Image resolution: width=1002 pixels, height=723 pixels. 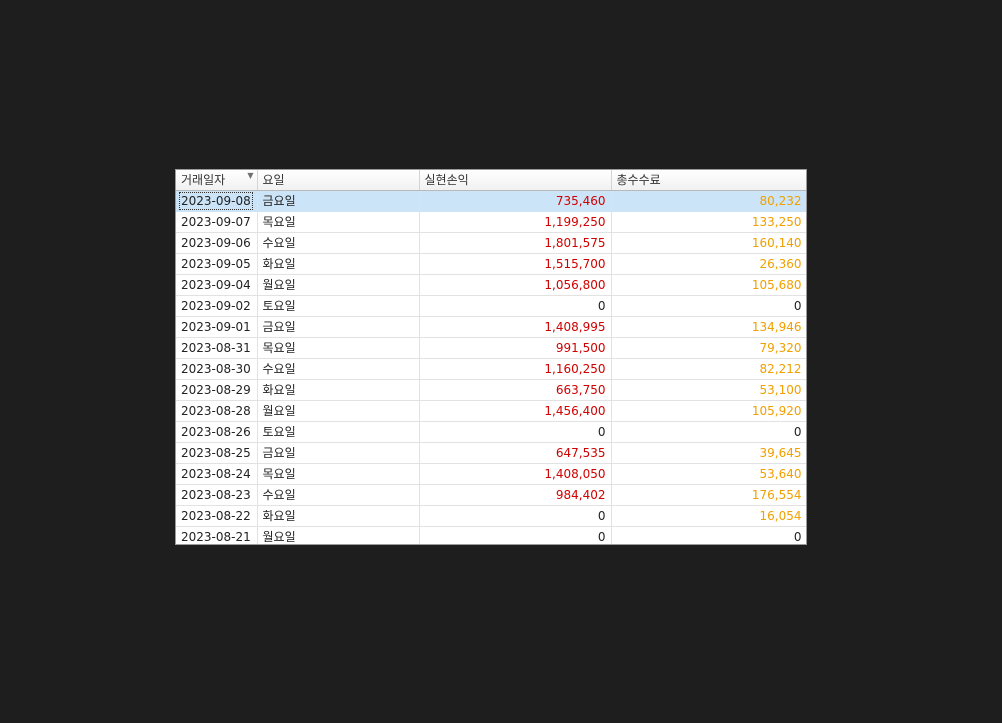 I want to click on cell-trade-date: 2023-08-29, so click(x=217, y=390).